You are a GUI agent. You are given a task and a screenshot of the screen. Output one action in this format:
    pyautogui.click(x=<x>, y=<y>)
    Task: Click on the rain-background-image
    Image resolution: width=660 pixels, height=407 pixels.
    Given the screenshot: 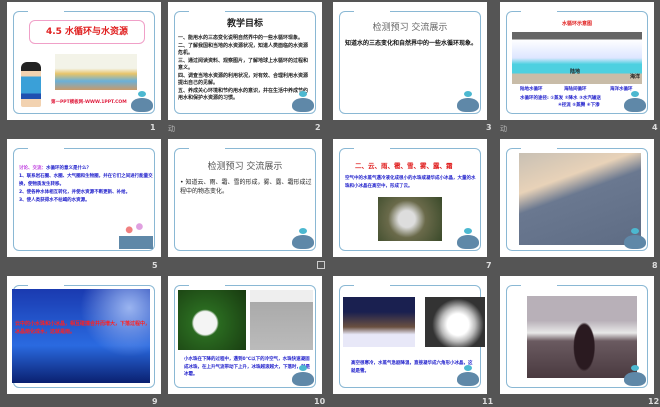 What is the action you would take?
    pyautogui.click(x=81, y=336)
    